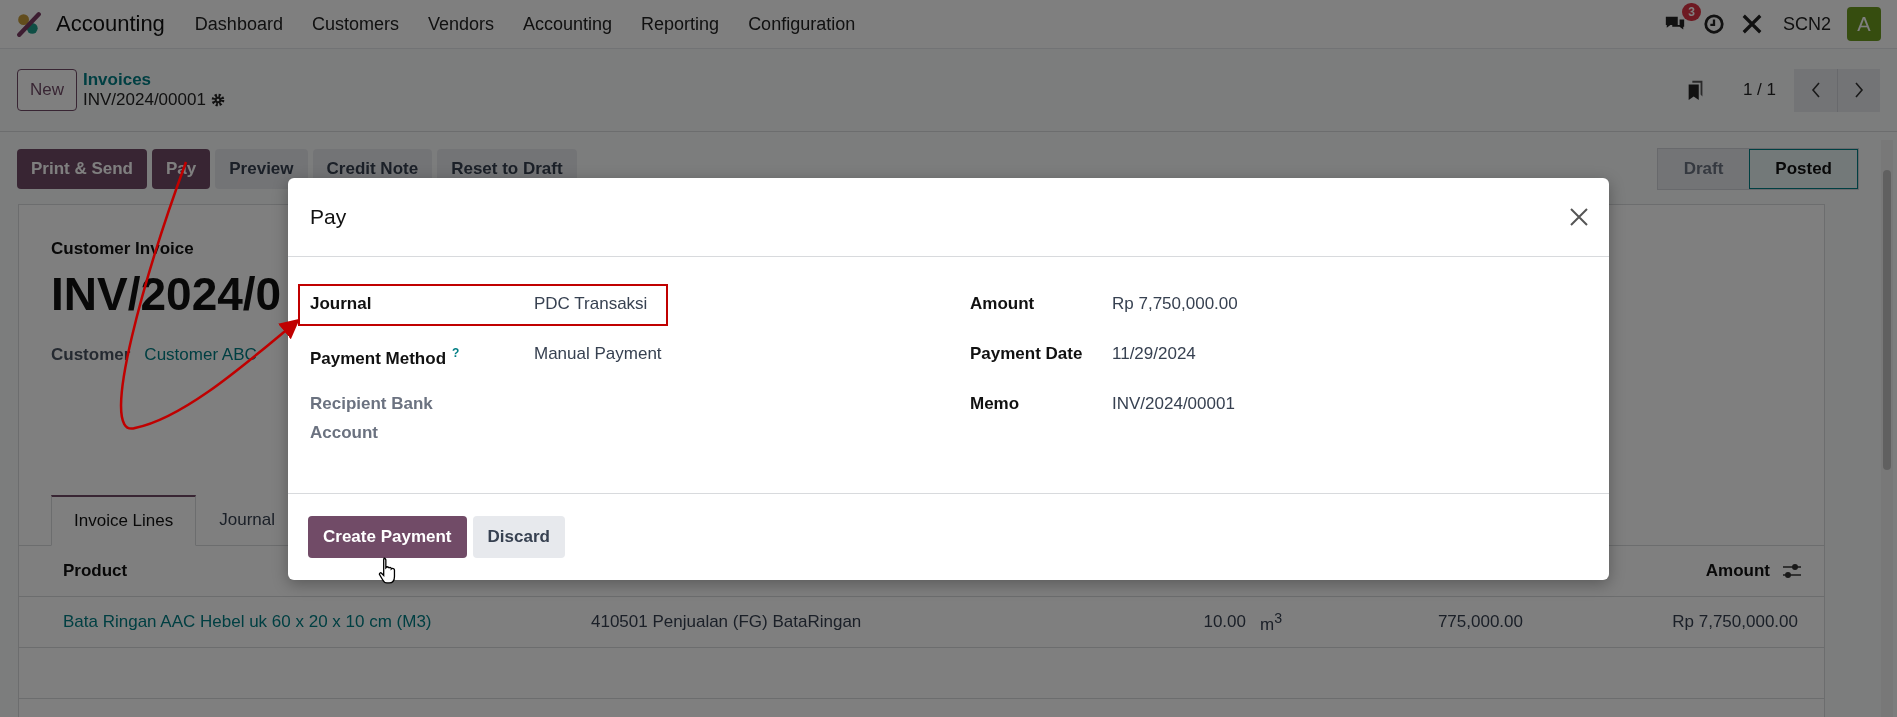  Describe the element at coordinates (82, 169) in the screenshot. I see `action-button: Print & Send` at that location.